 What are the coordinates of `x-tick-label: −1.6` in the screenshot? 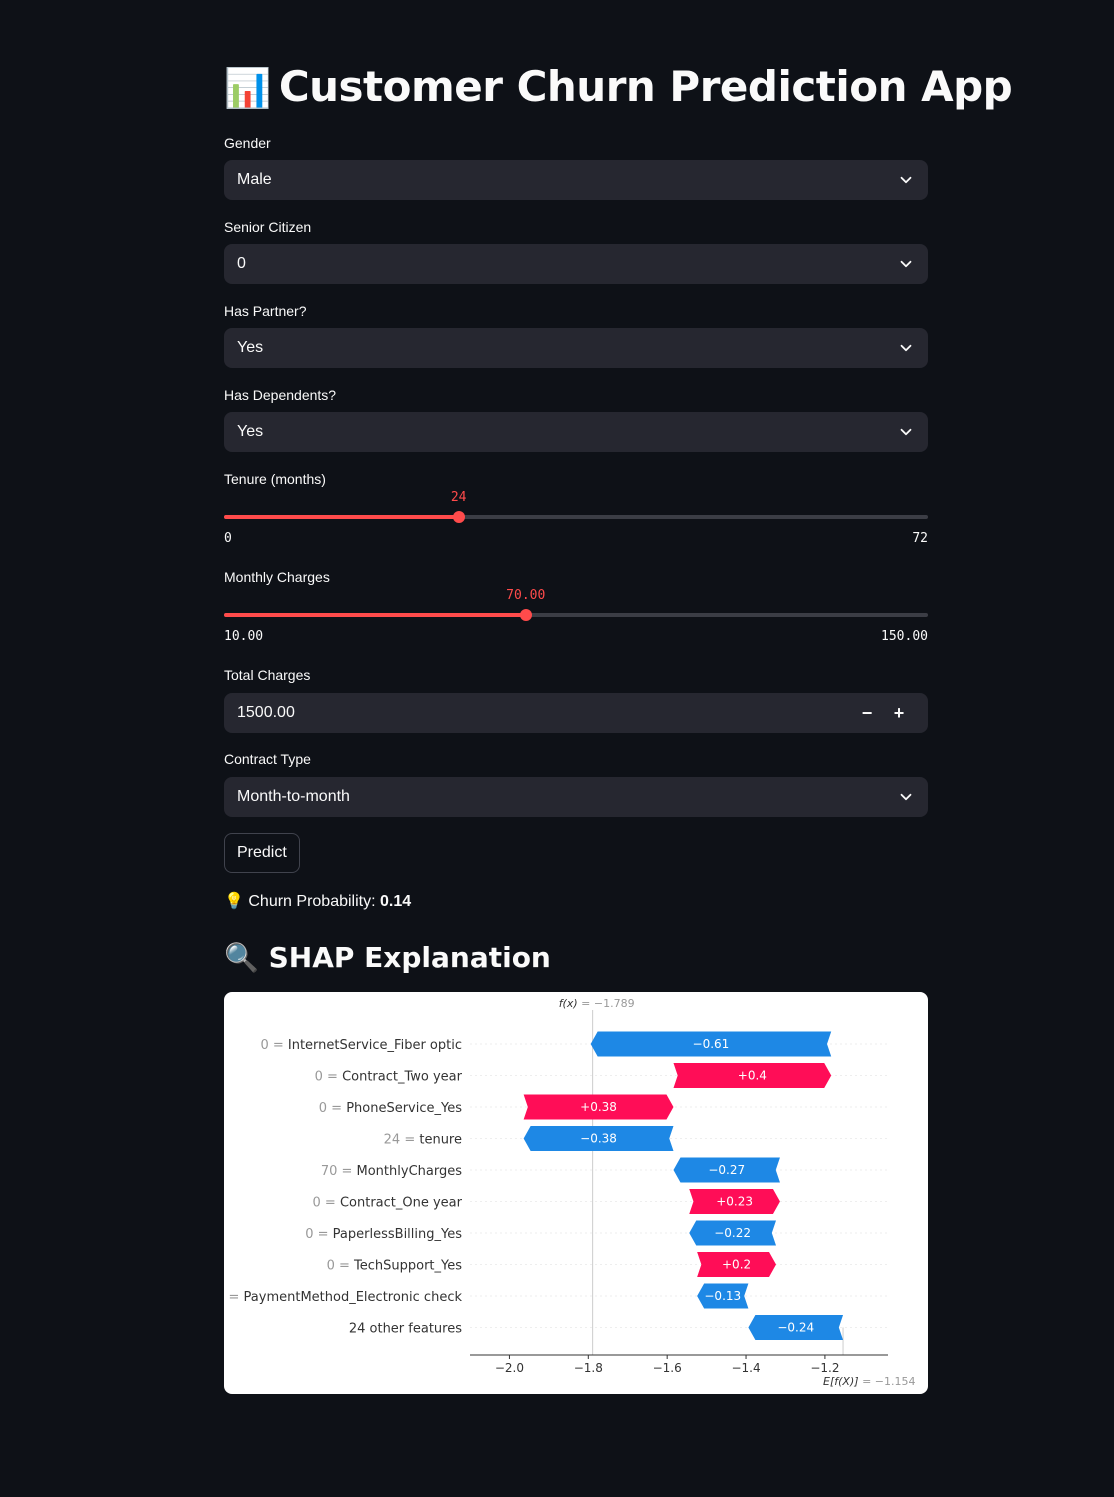 It's located at (667, 1368).